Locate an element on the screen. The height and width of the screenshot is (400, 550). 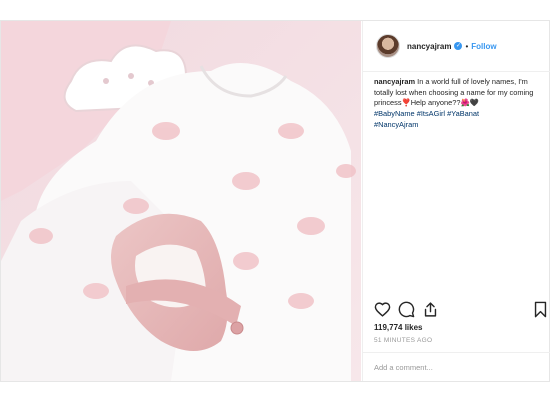
hashtag-link: #NancyAjram is located at coordinates (396, 124).